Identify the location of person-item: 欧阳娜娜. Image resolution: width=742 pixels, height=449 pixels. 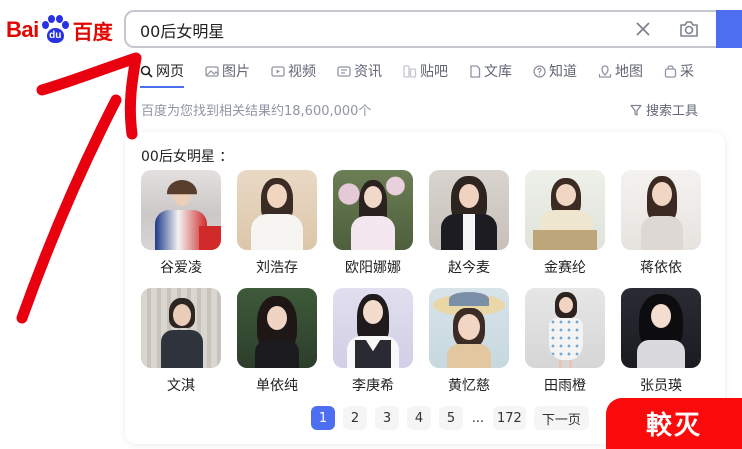
(373, 223).